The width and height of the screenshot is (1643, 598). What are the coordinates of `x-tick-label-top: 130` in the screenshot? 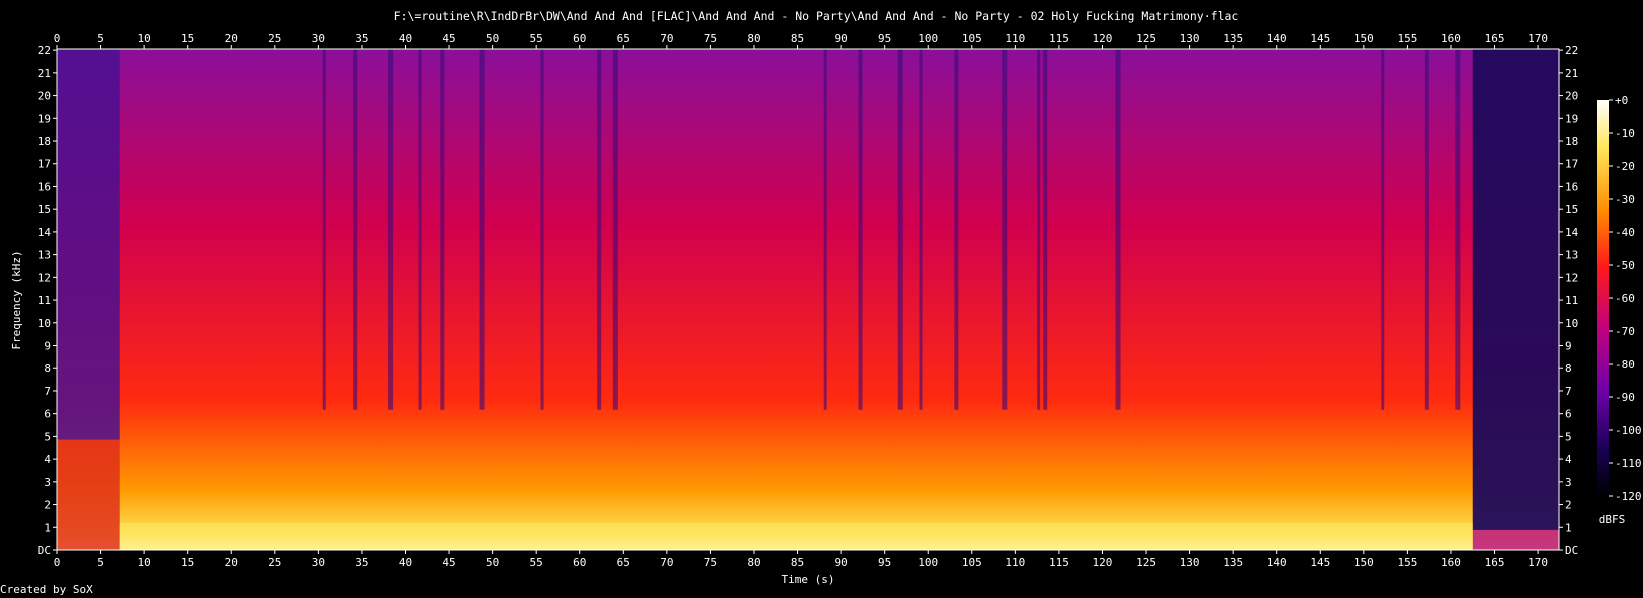 It's located at (1190, 38).